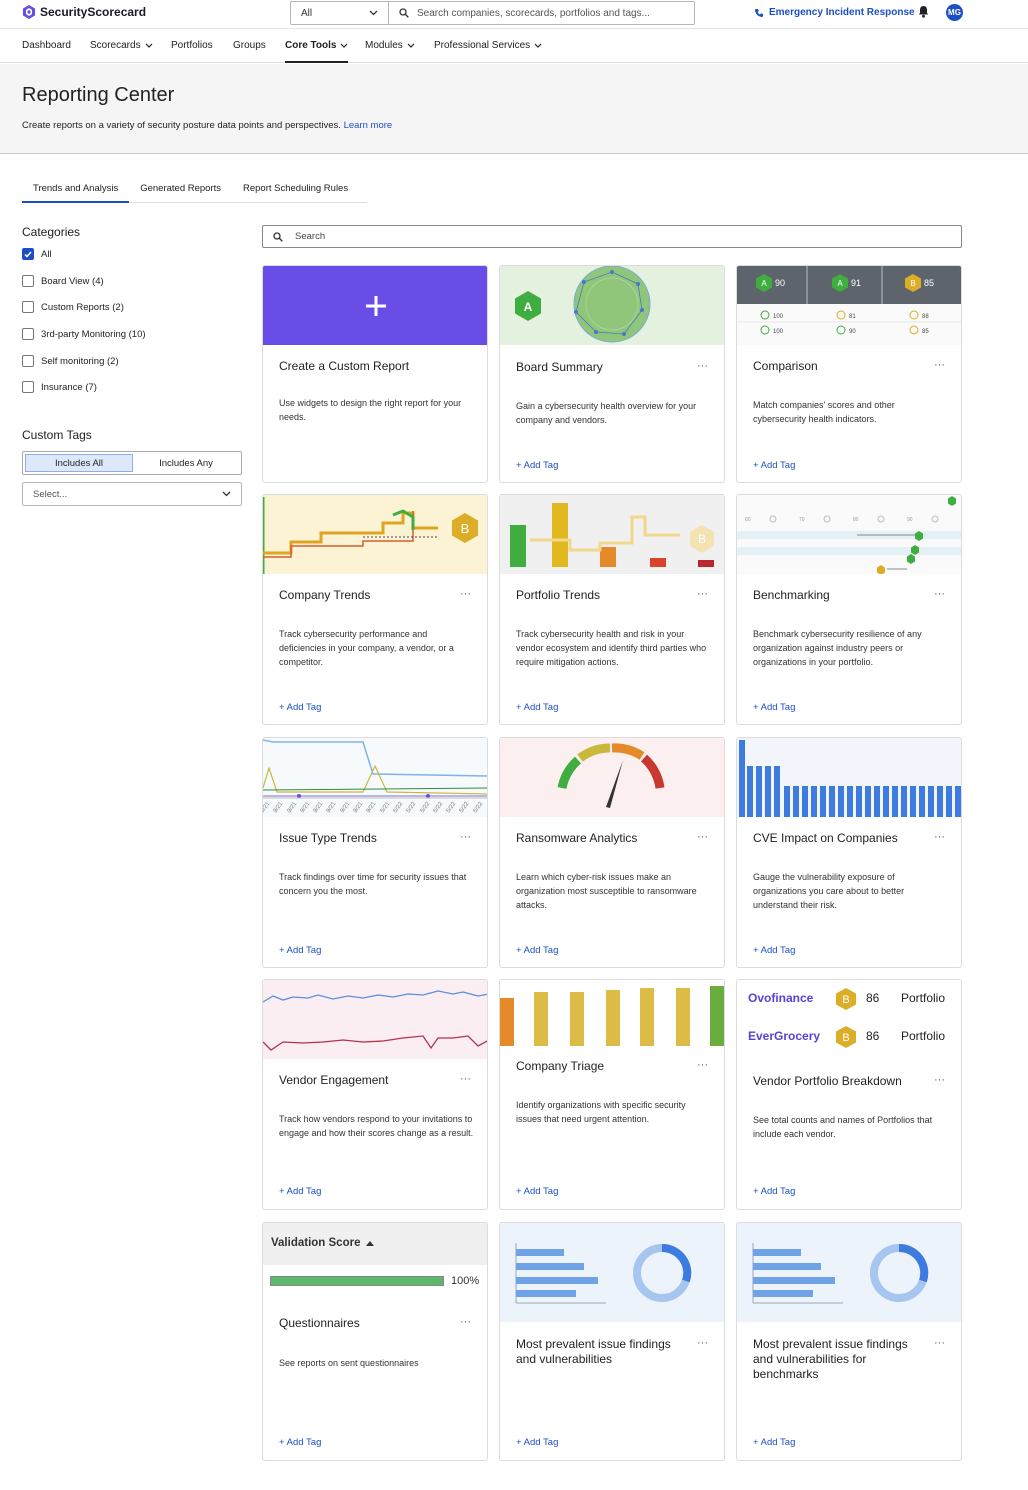 The height and width of the screenshot is (1490, 1028). Describe the element at coordinates (784, 1036) in the screenshot. I see `vendor-name: EverGrocery` at that location.